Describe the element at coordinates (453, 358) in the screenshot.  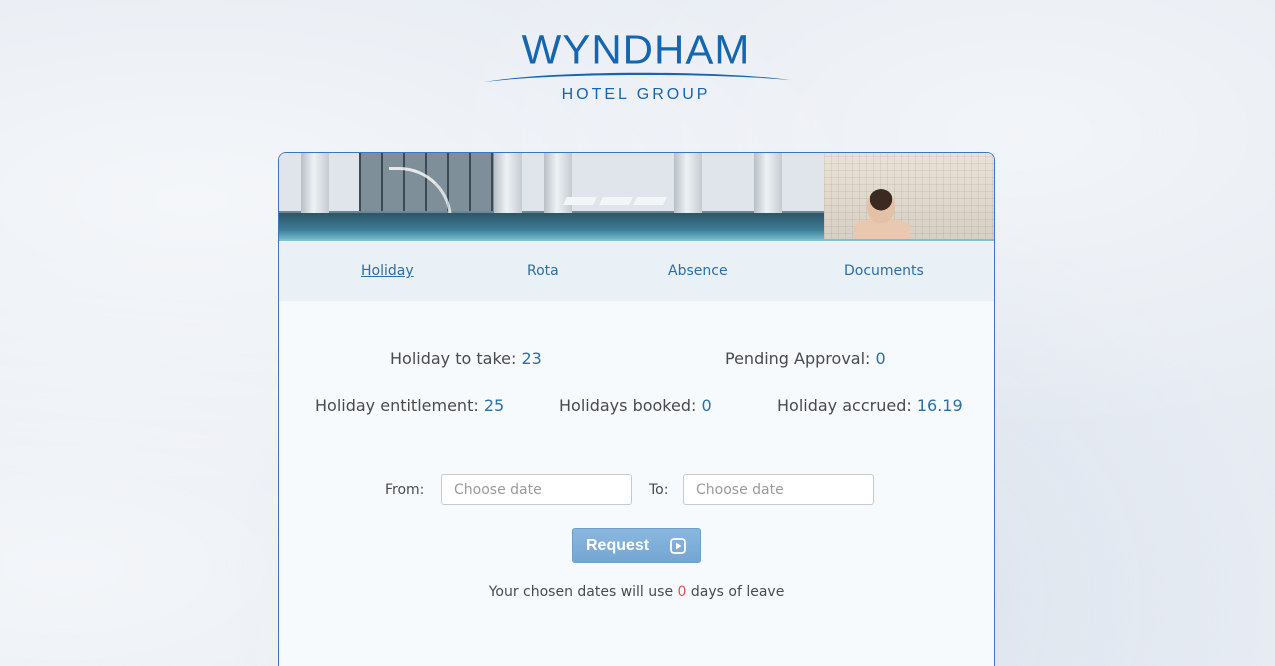
I see `stat-label: Holiday to take:` at that location.